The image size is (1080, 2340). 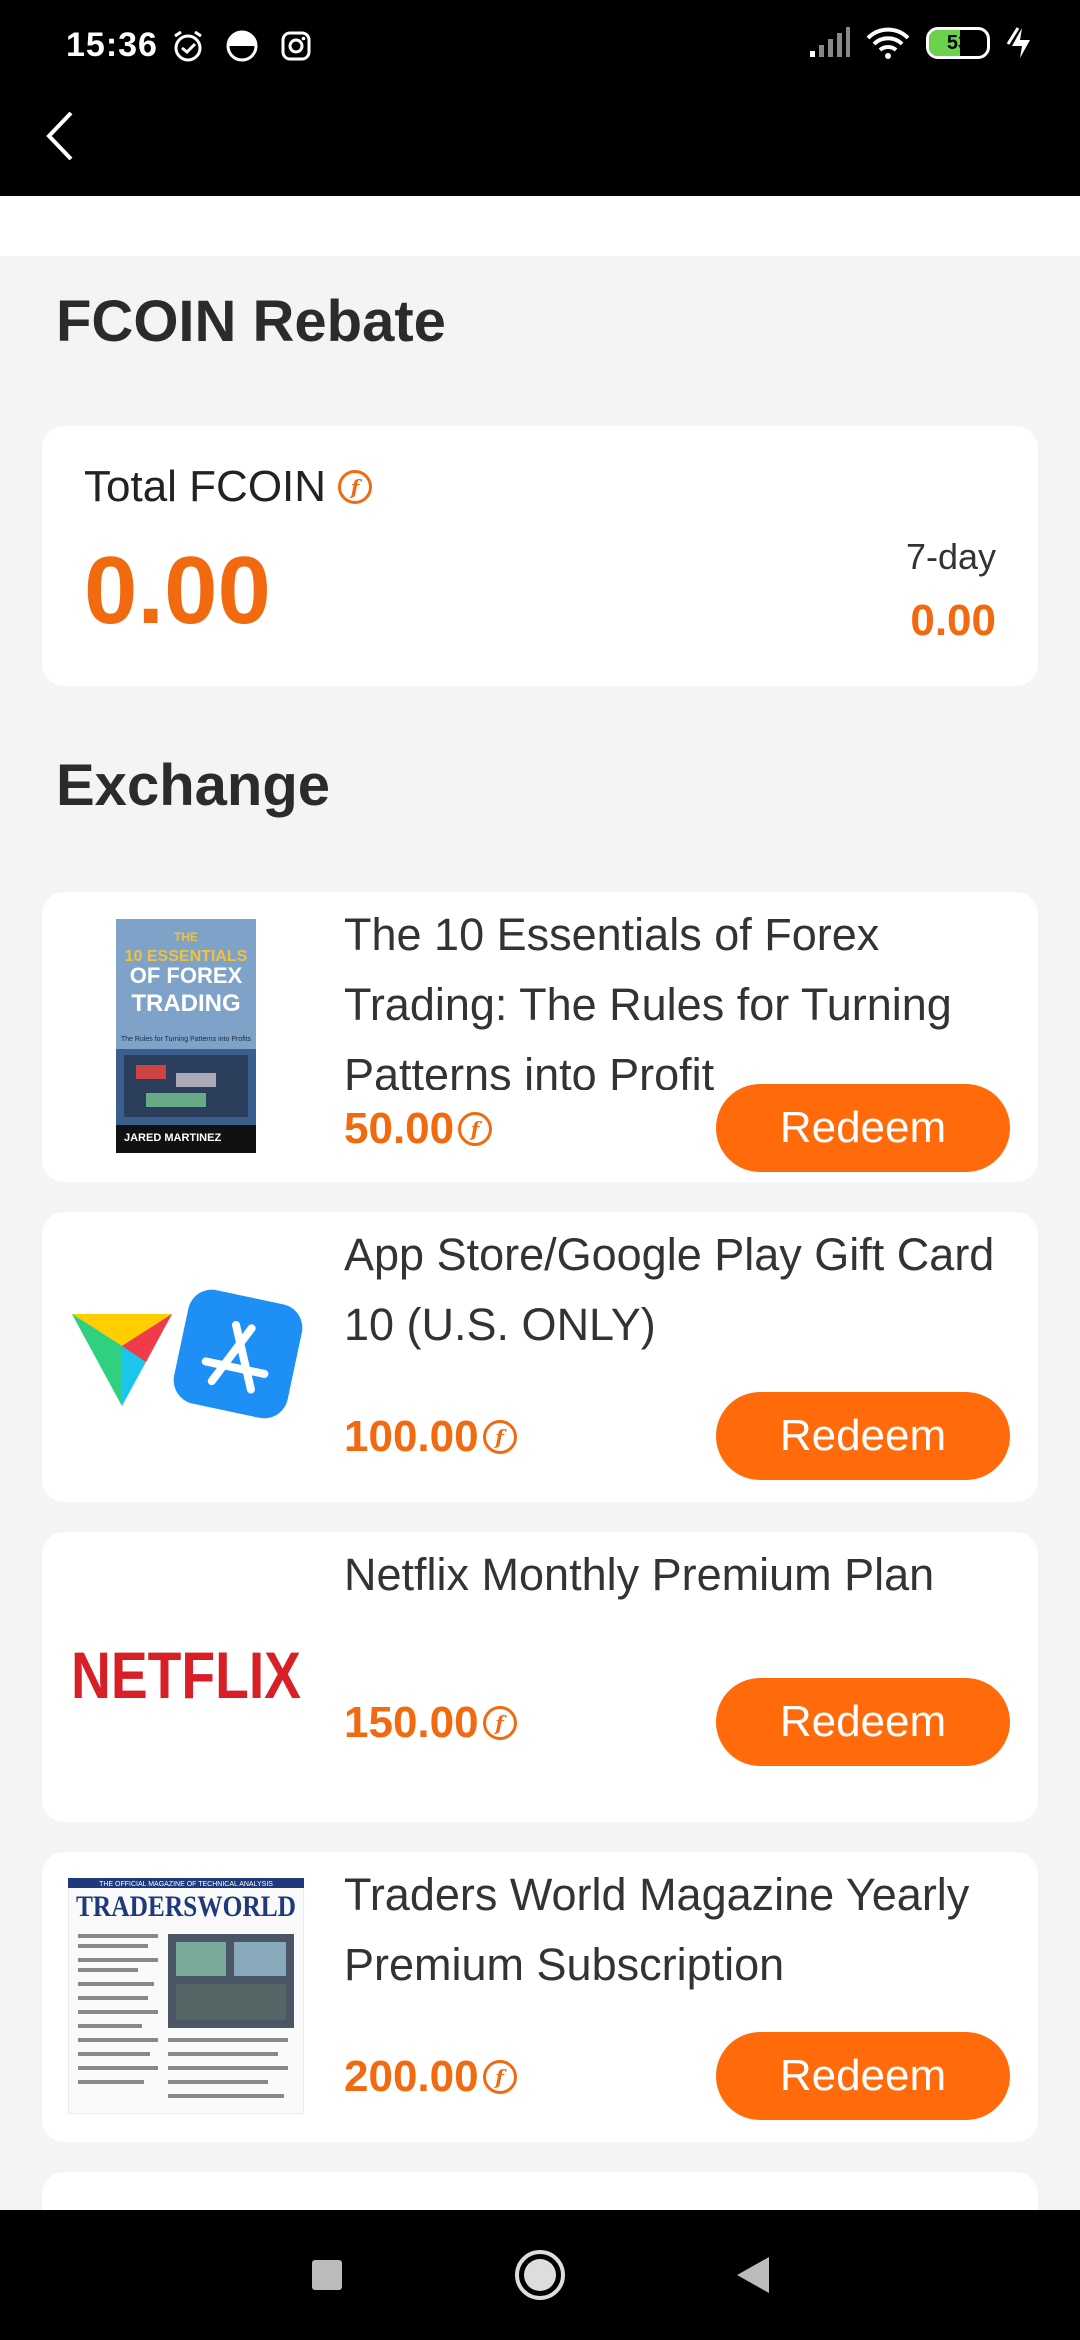 I want to click on book-title-2: OF FOREX, so click(x=186, y=975).